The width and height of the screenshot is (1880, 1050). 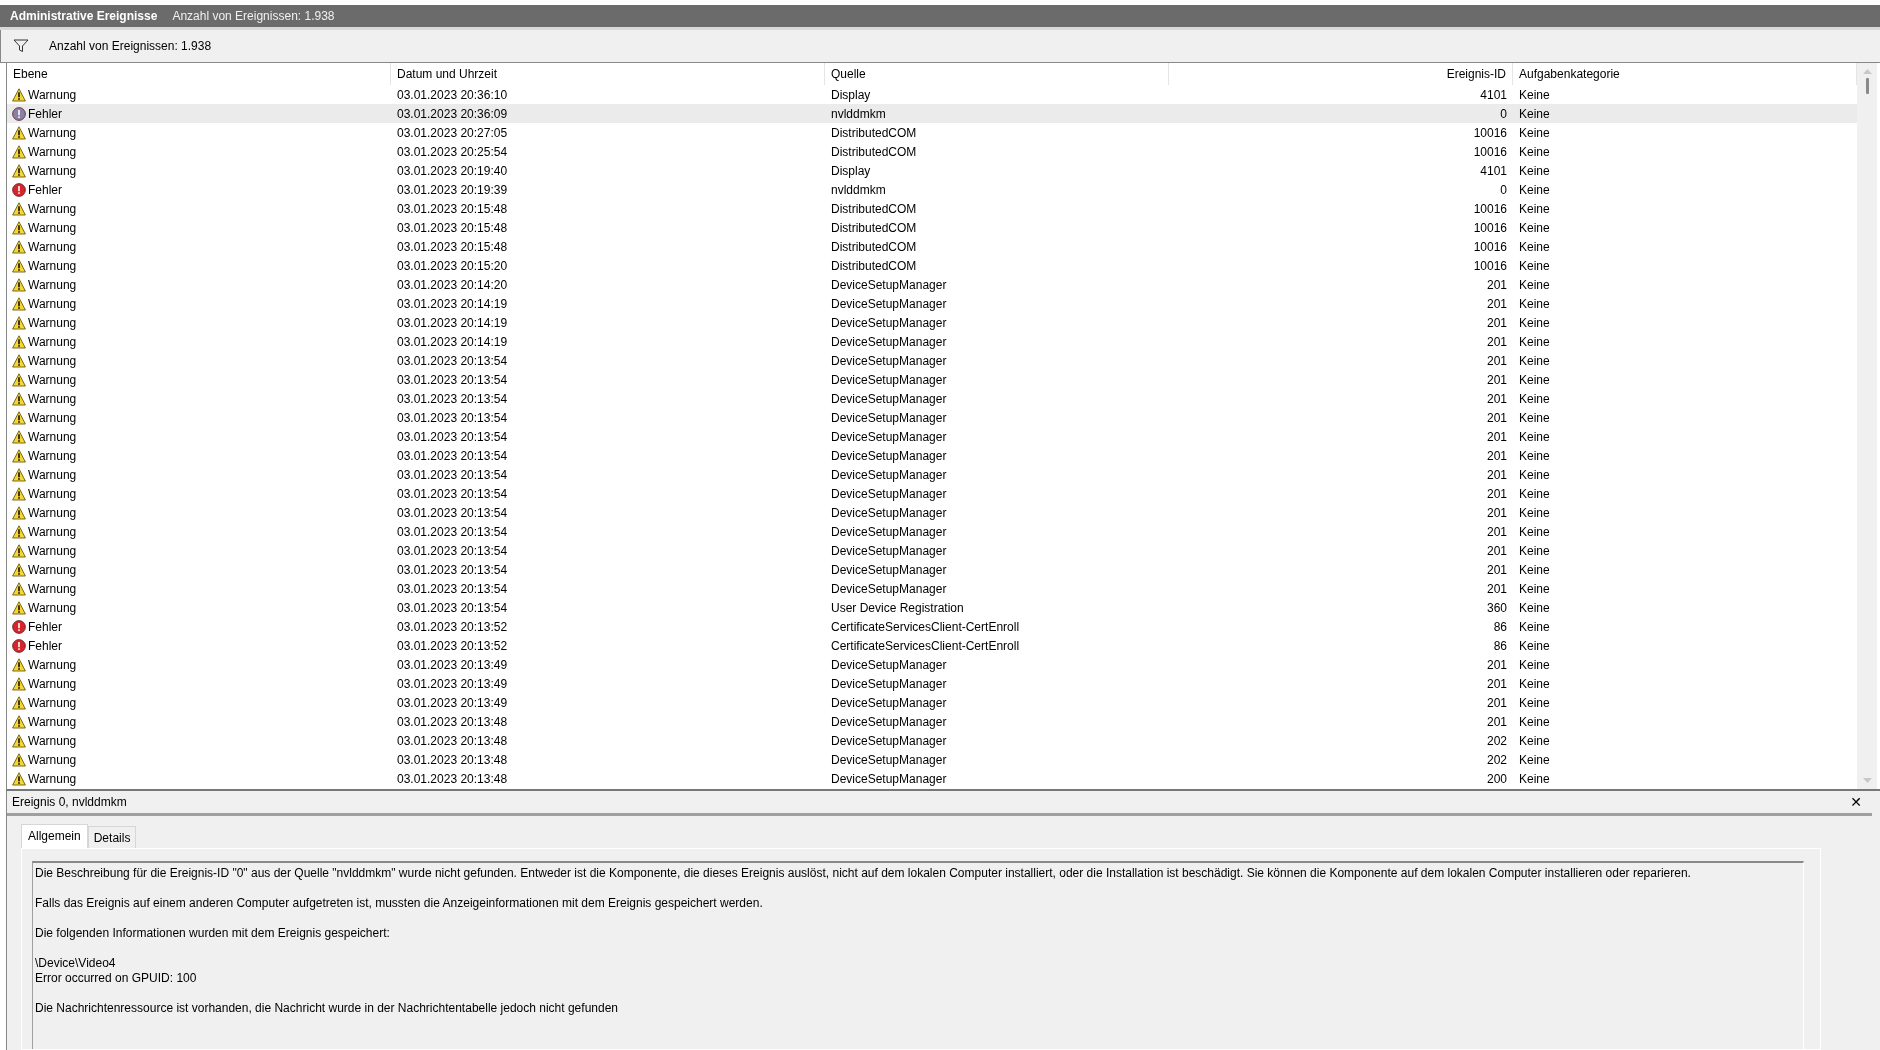 What do you see at coordinates (213, 933) in the screenshot?
I see `description-text: Die folgenden Informationen wurden mit dem Ereignis gespeichert:` at bounding box center [213, 933].